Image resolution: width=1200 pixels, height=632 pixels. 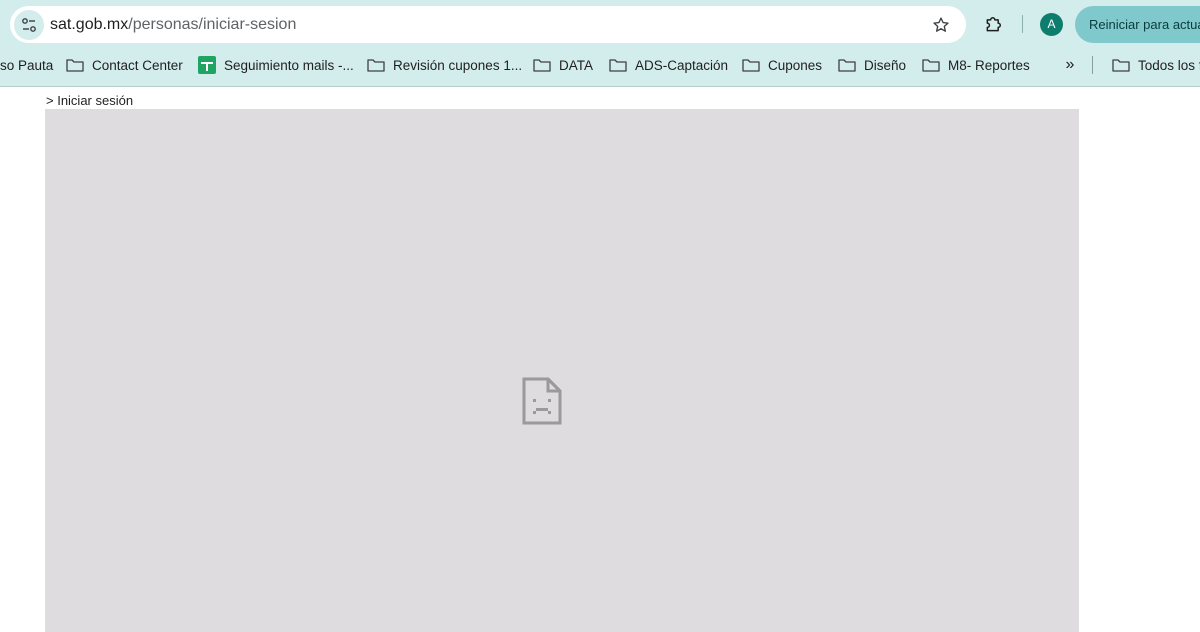 I want to click on profile-avatar: A, so click(x=1051, y=24).